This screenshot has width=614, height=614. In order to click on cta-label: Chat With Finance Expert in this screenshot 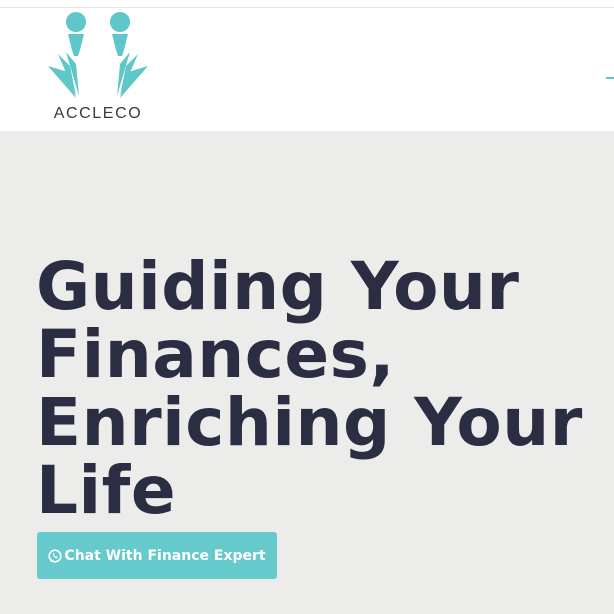, I will do `click(165, 555)`.